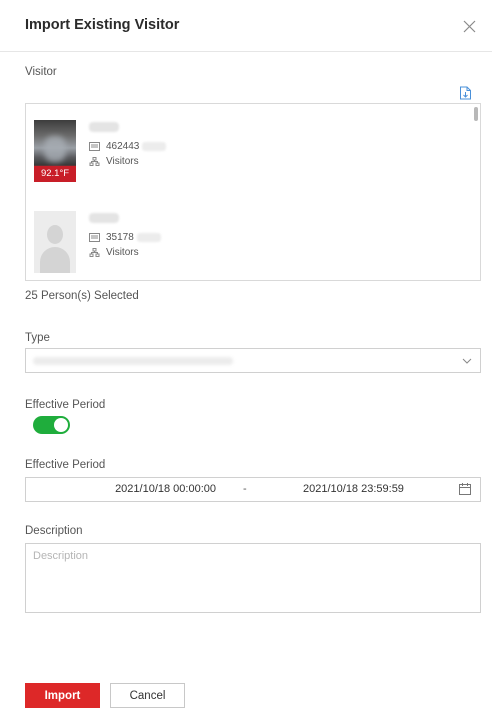  I want to click on chevron-down-icon, so click(467, 361).